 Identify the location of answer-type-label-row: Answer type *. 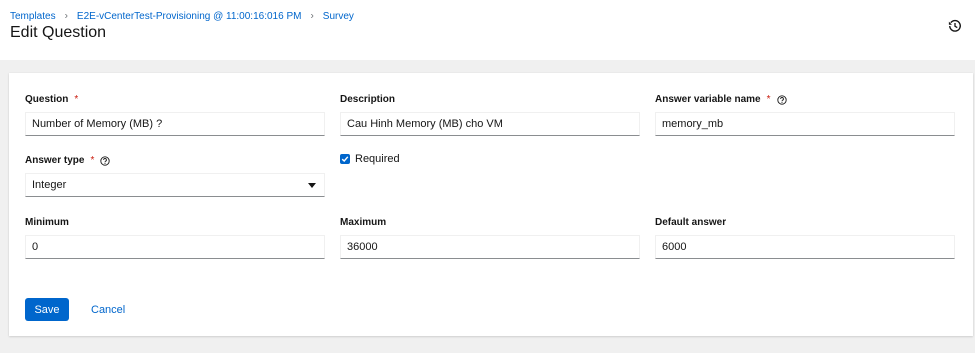
(175, 160).